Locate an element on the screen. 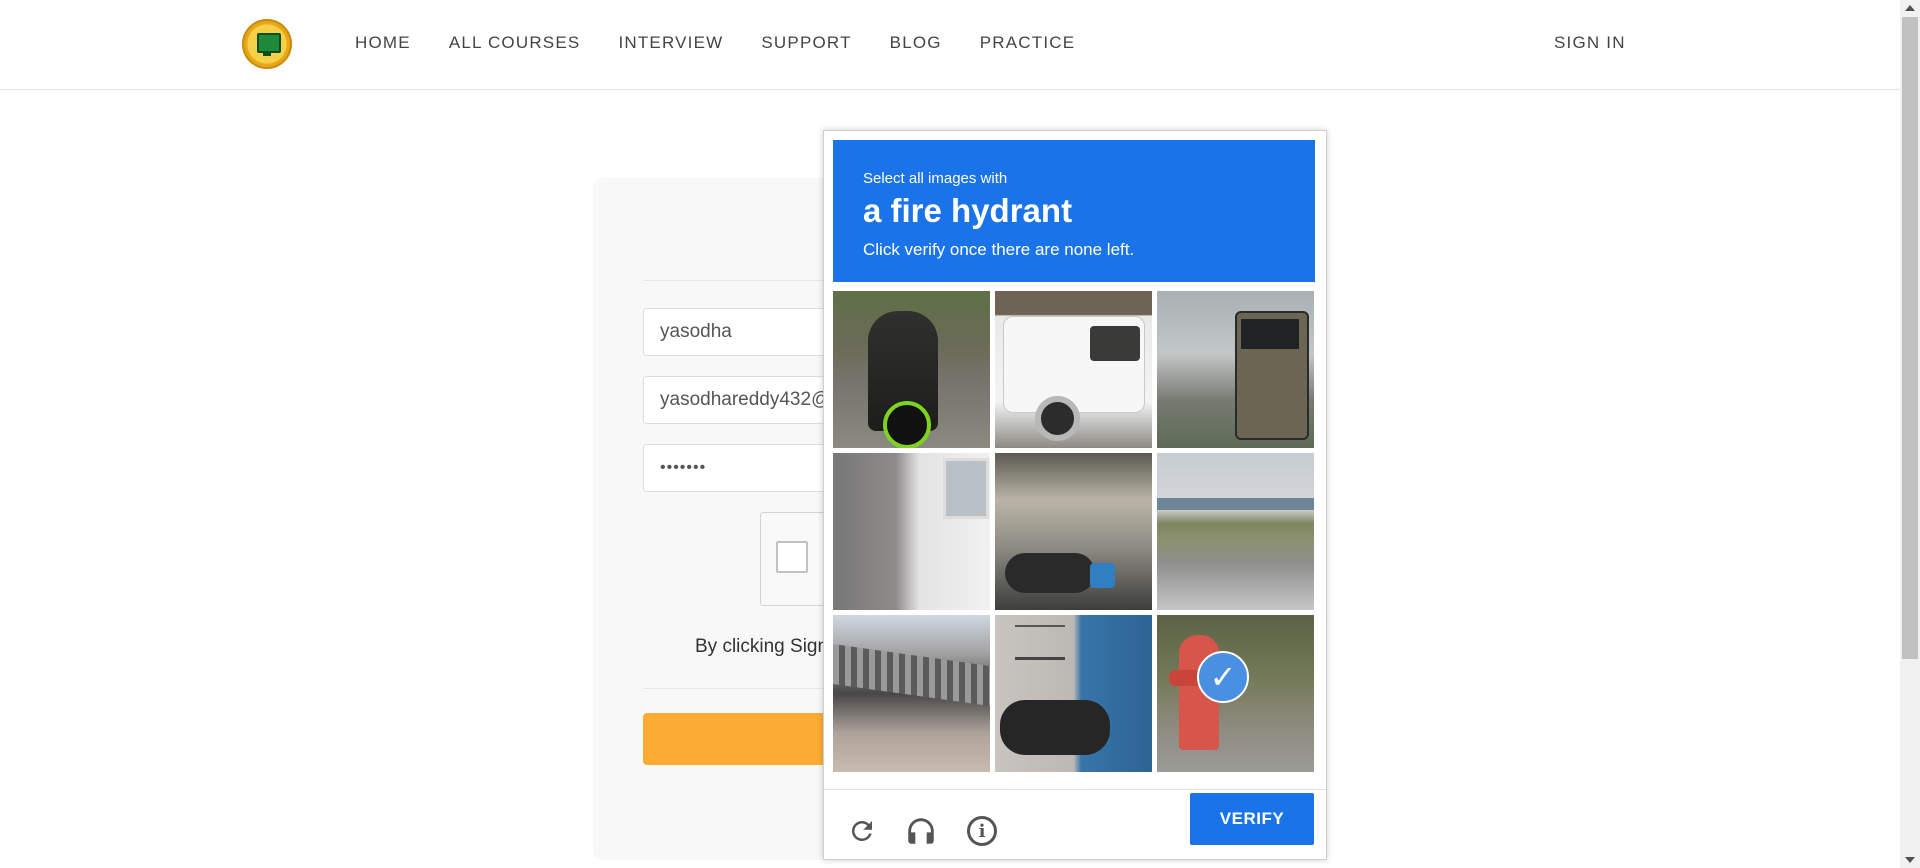 The height and width of the screenshot is (868, 1920). scrollbar is located at coordinates (1910, 434).